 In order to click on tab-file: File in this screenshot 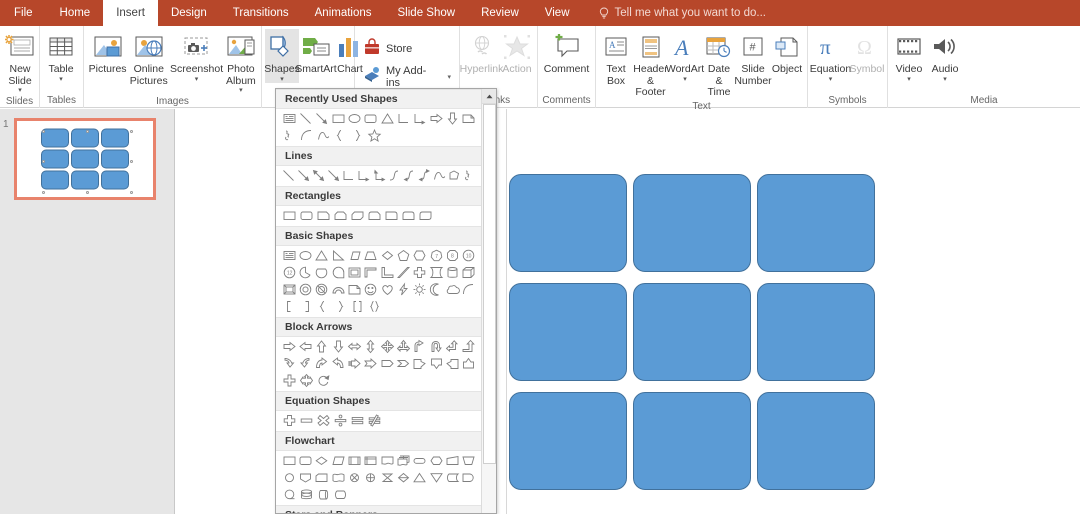, I will do `click(23, 13)`.